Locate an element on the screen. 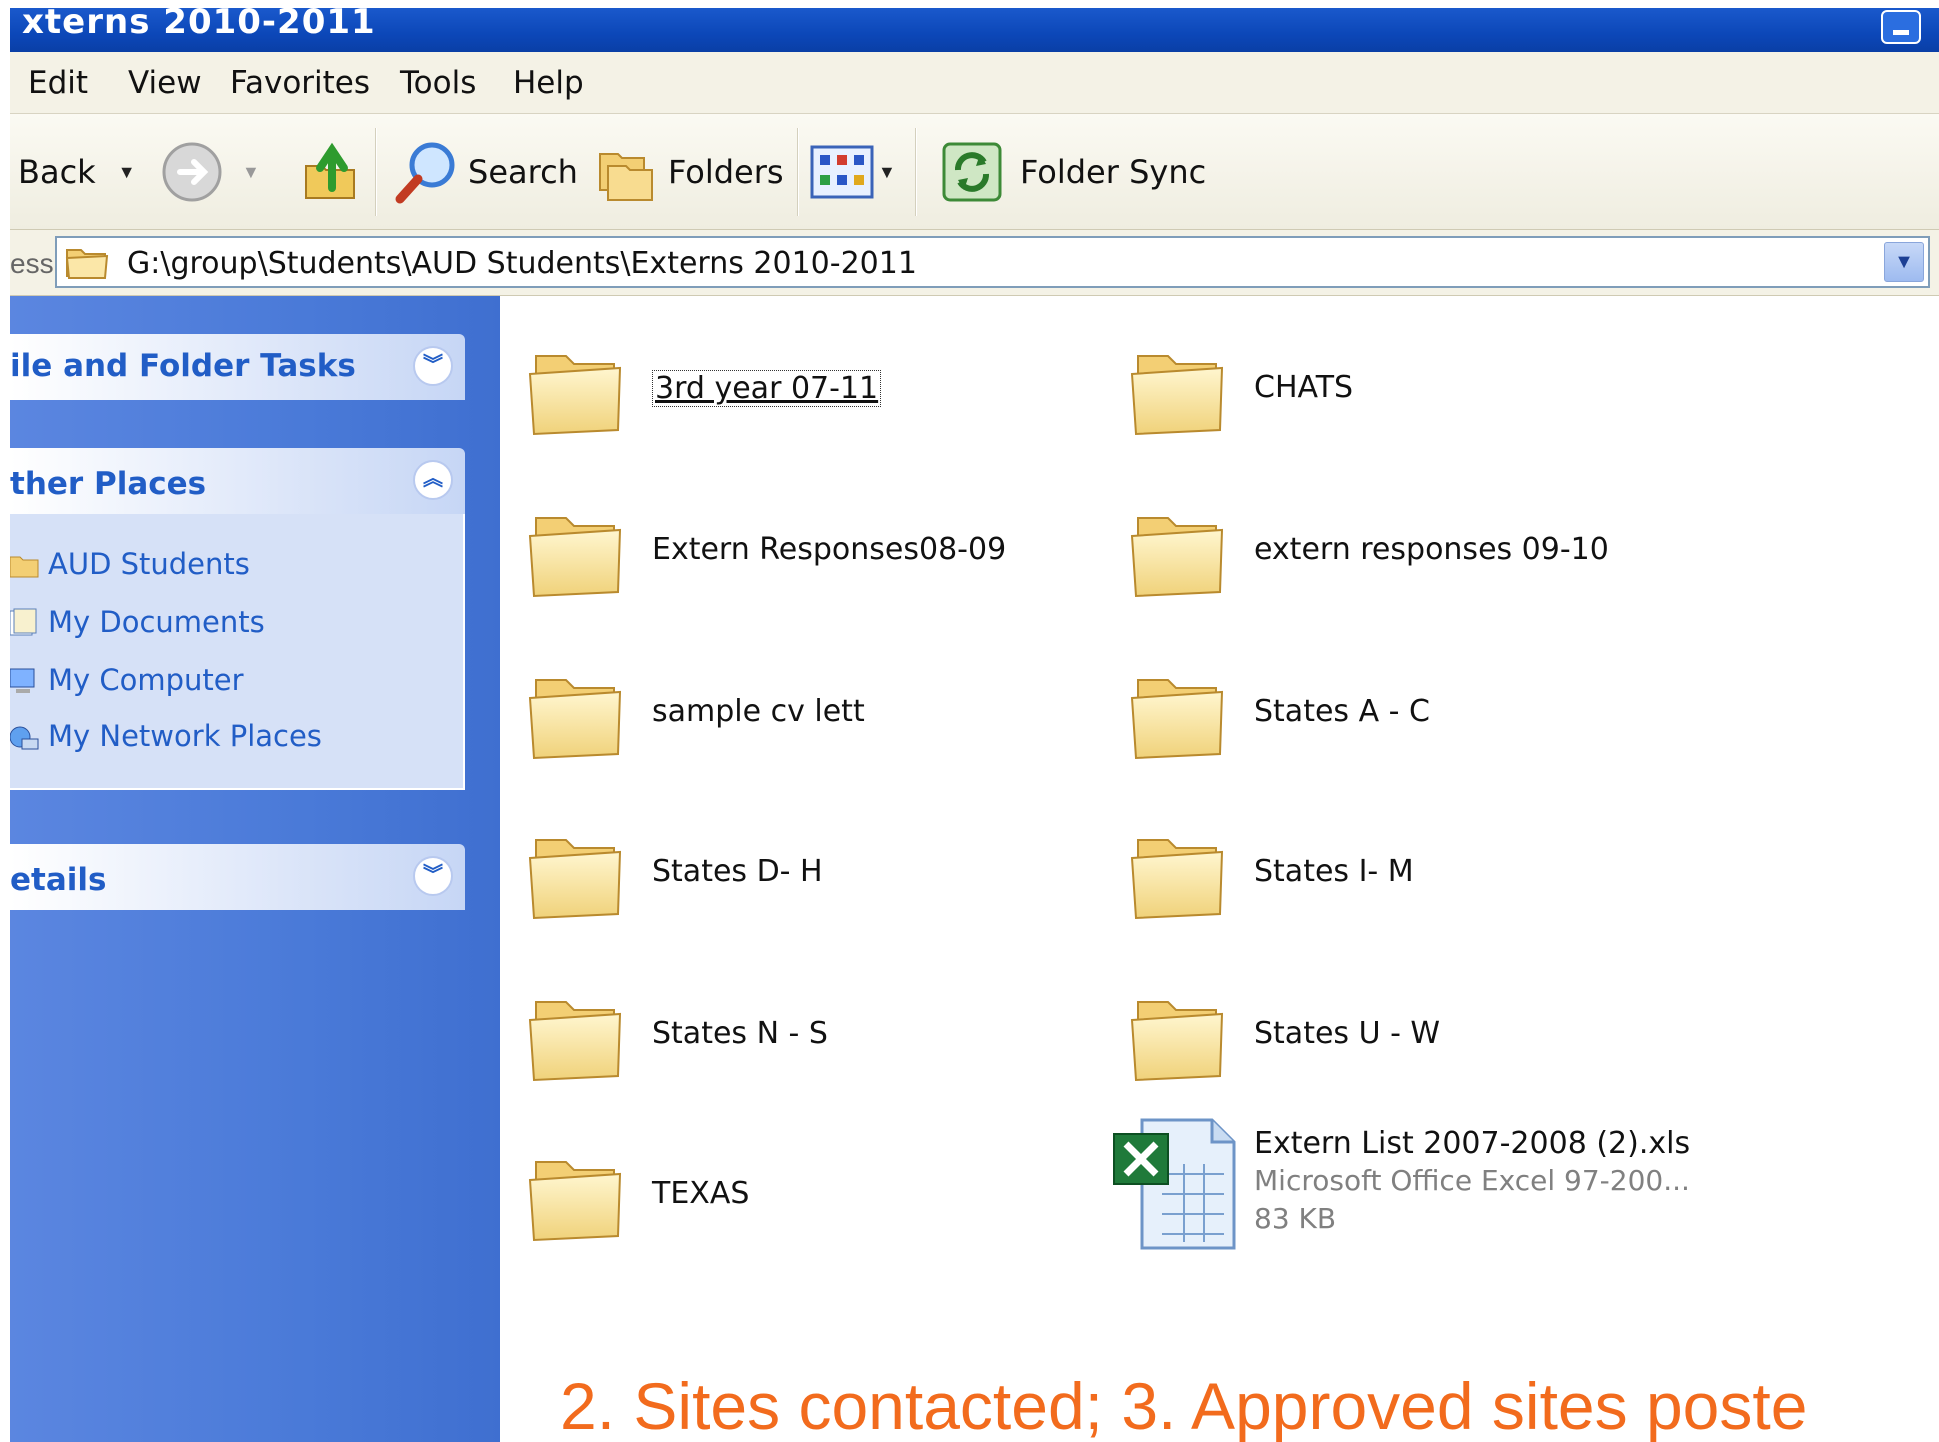 This screenshot has height=1442, width=1939. forward-button: ▼ is located at coordinates (210, 172).